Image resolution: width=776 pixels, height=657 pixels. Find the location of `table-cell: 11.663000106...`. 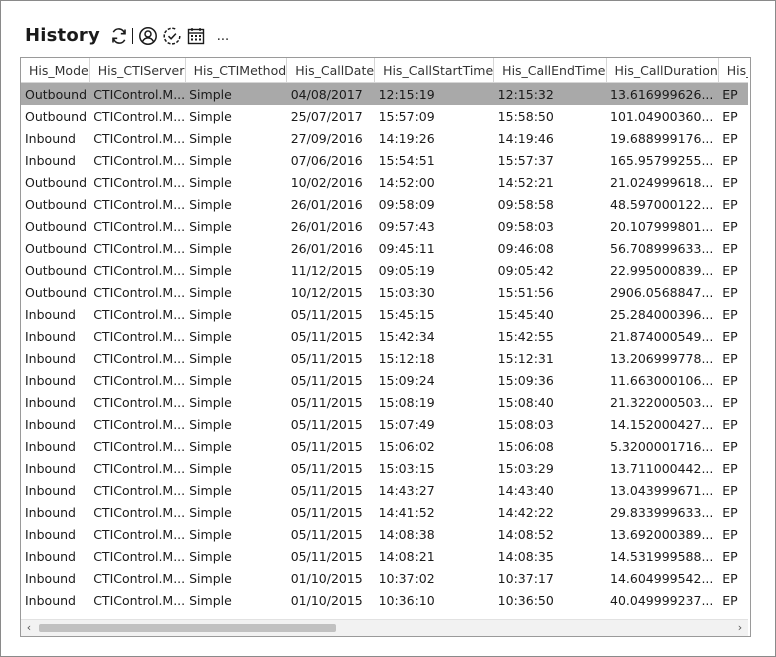

table-cell: 11.663000106... is located at coordinates (662, 380).